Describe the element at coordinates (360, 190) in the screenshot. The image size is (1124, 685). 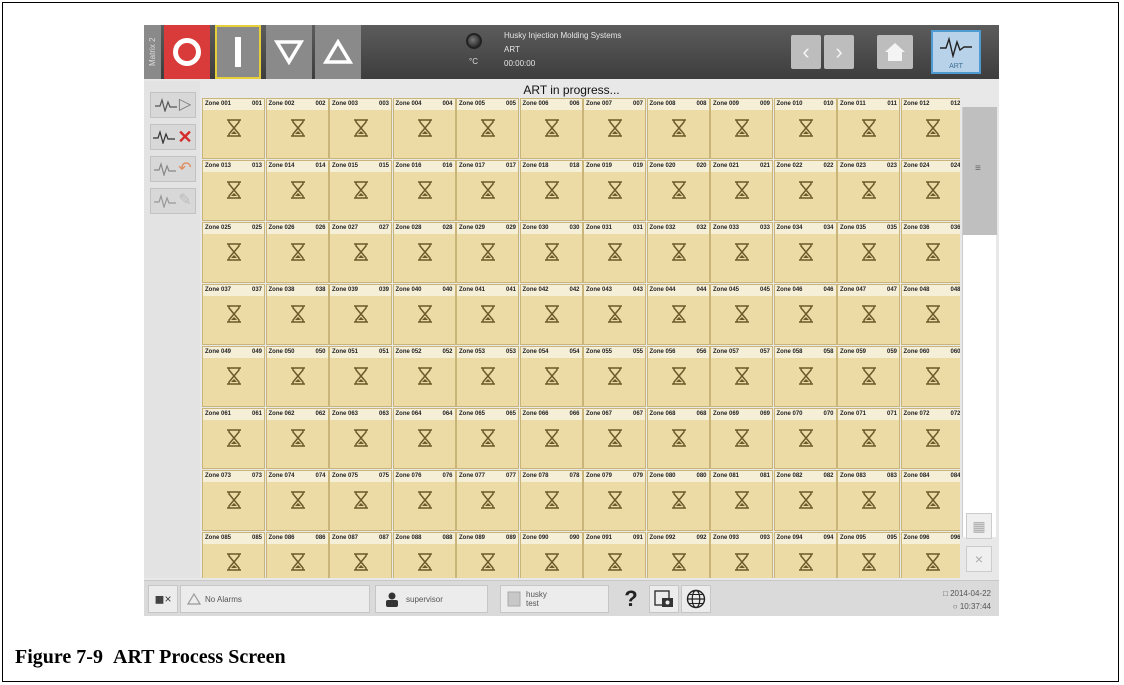
I see `zone-tile: Zone 015 015` at that location.